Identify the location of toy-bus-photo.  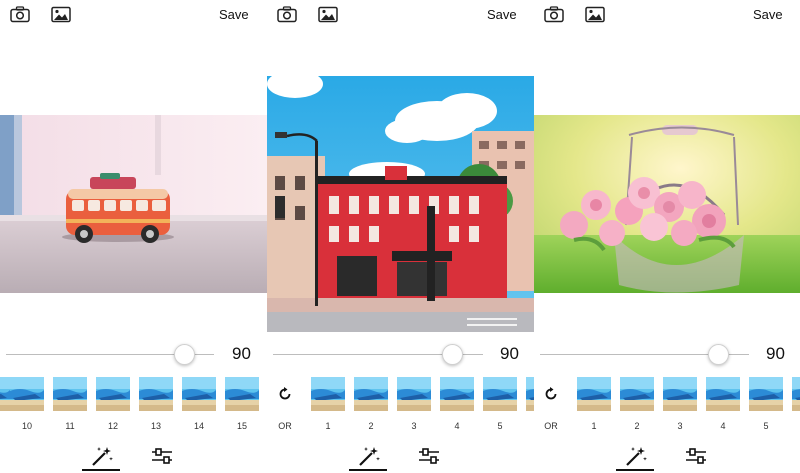
(133, 204).